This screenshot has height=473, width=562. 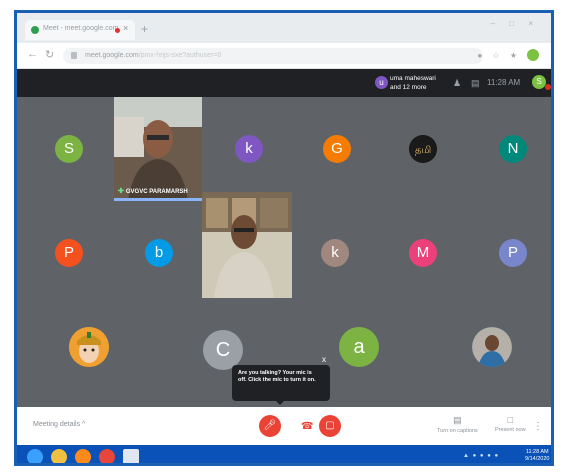 What do you see at coordinates (515, 23) in the screenshot?
I see `window-controls: – □ ×` at bounding box center [515, 23].